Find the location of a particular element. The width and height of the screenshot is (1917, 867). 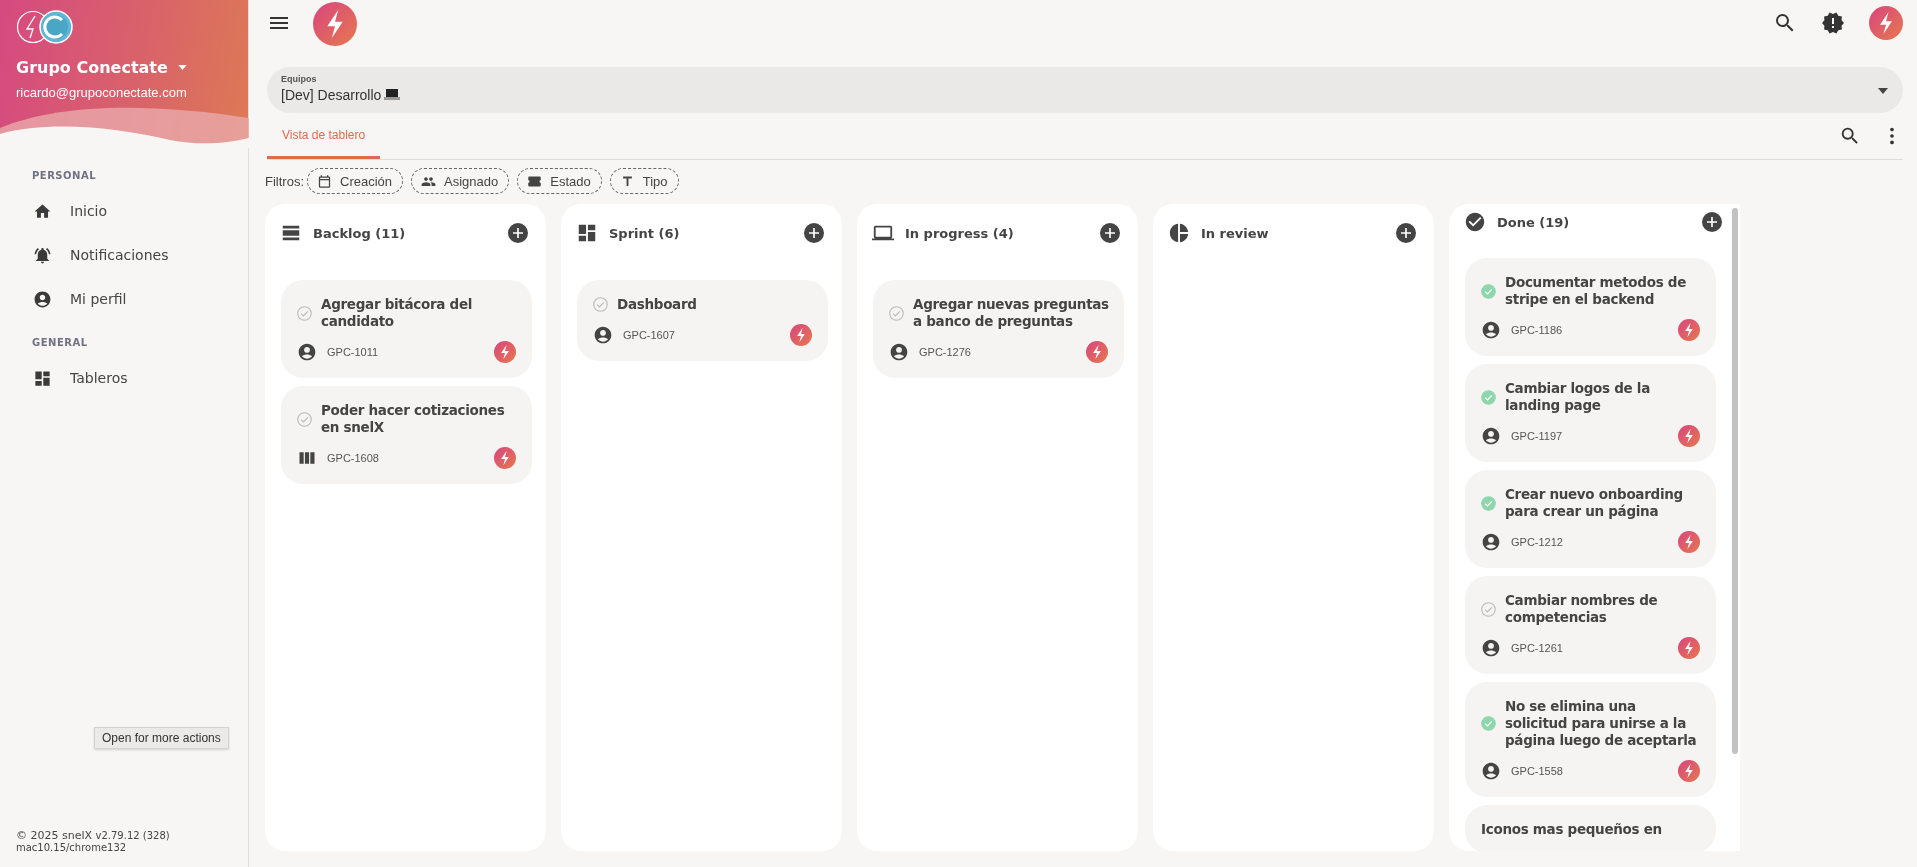

task-card: Cambiar logos de la landing page GPC-1197 is located at coordinates (1590, 413).